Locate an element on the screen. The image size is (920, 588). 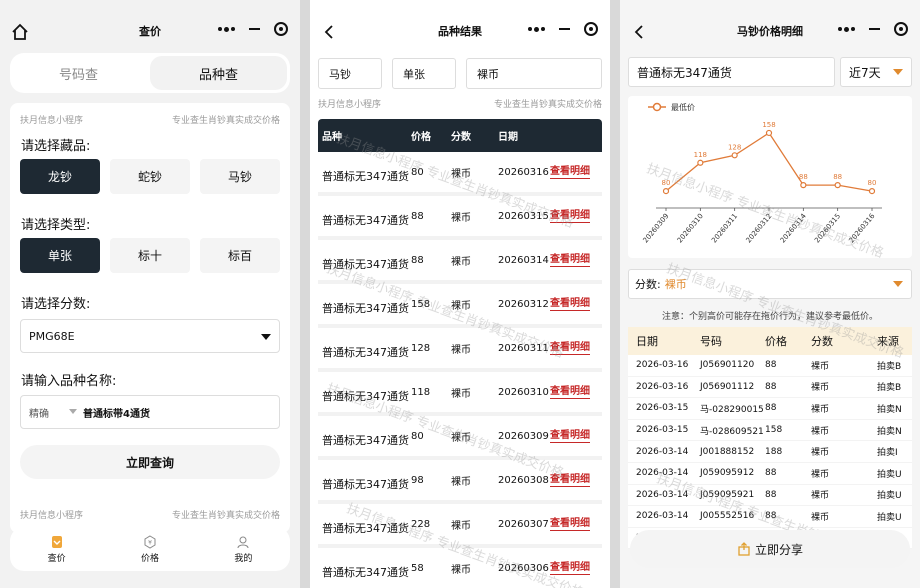
source-cell: 拍卖N is located at coordinates (889, 431).